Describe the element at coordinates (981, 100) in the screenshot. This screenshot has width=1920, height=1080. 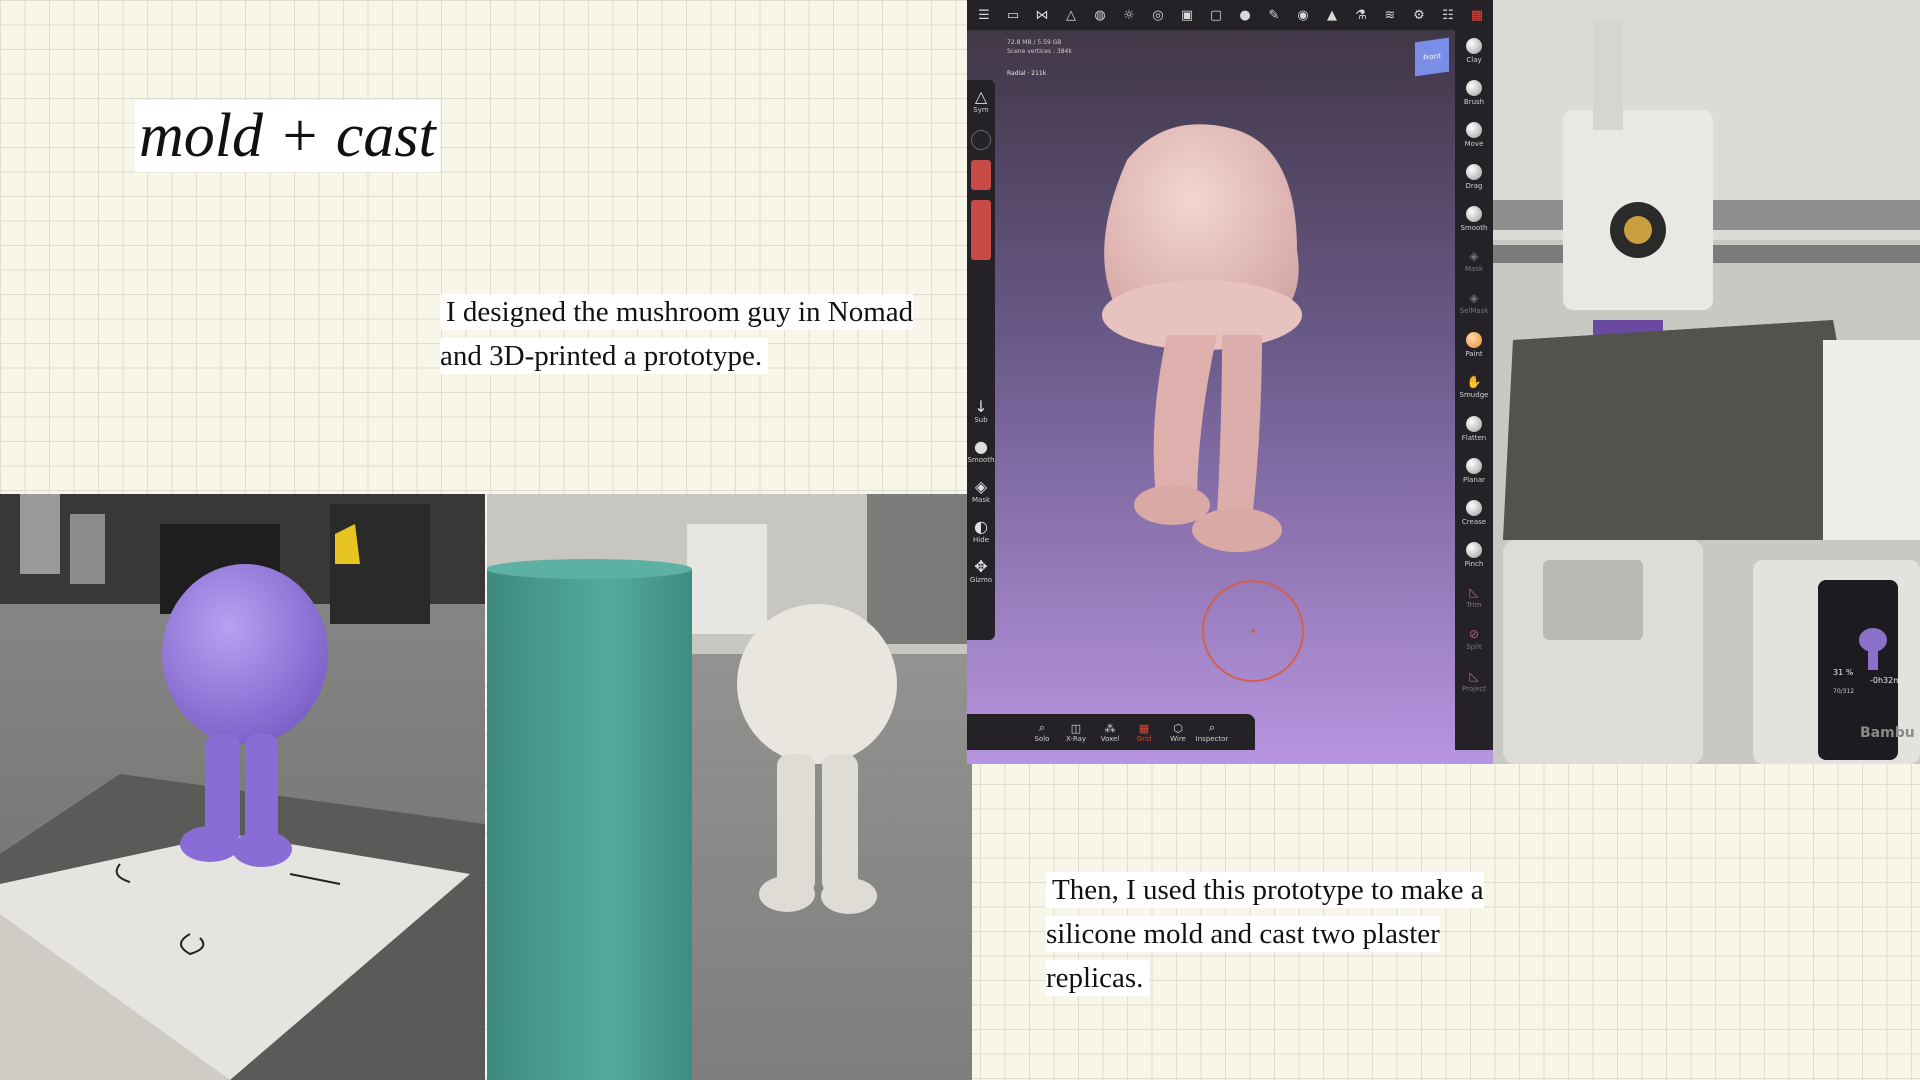
I see `left-tool-sym: △ Sym` at that location.